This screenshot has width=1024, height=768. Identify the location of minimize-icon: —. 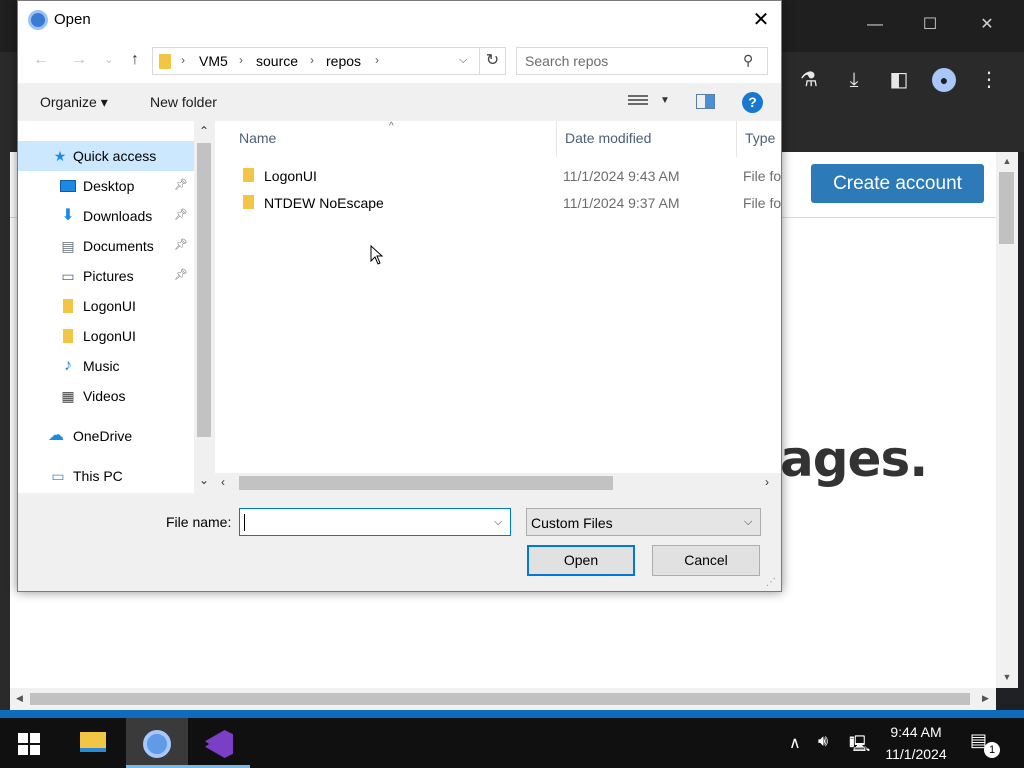
(875, 25).